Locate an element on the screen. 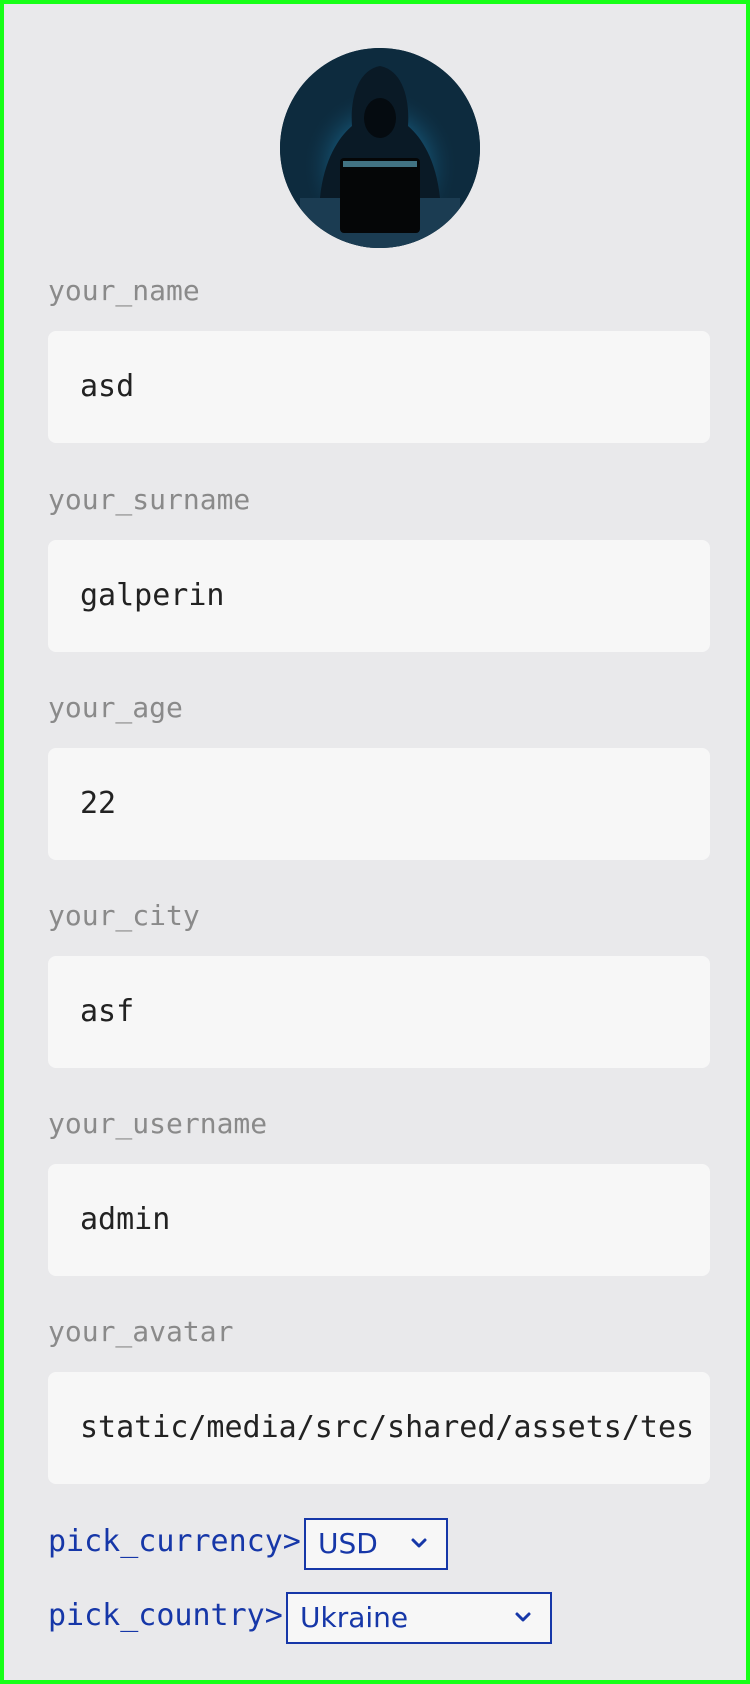 This screenshot has width=750, height=1684. currency-selected-value: USD is located at coordinates (348, 1543).